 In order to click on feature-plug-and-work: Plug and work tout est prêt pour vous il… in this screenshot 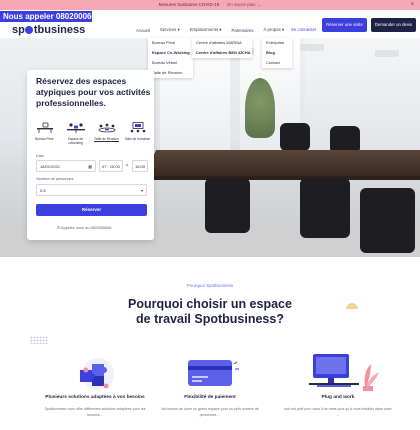, I will do `click(338, 384)`.